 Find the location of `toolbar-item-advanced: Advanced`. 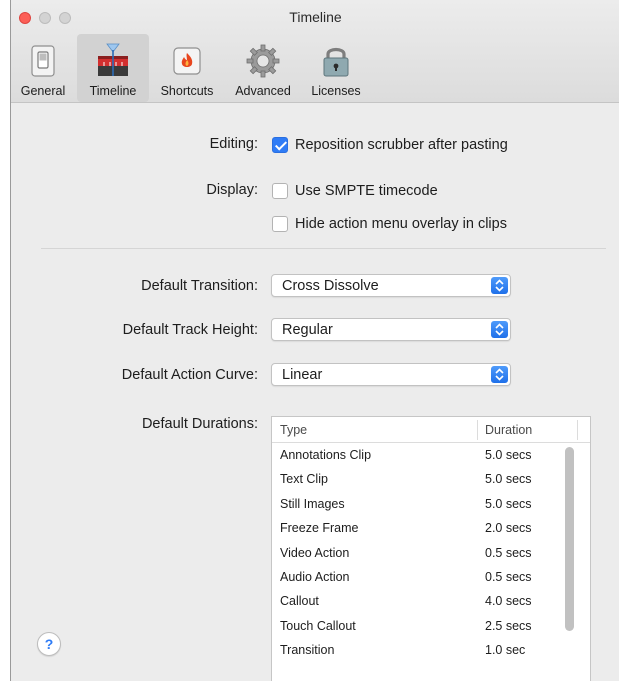

toolbar-item-advanced: Advanced is located at coordinates (263, 68).